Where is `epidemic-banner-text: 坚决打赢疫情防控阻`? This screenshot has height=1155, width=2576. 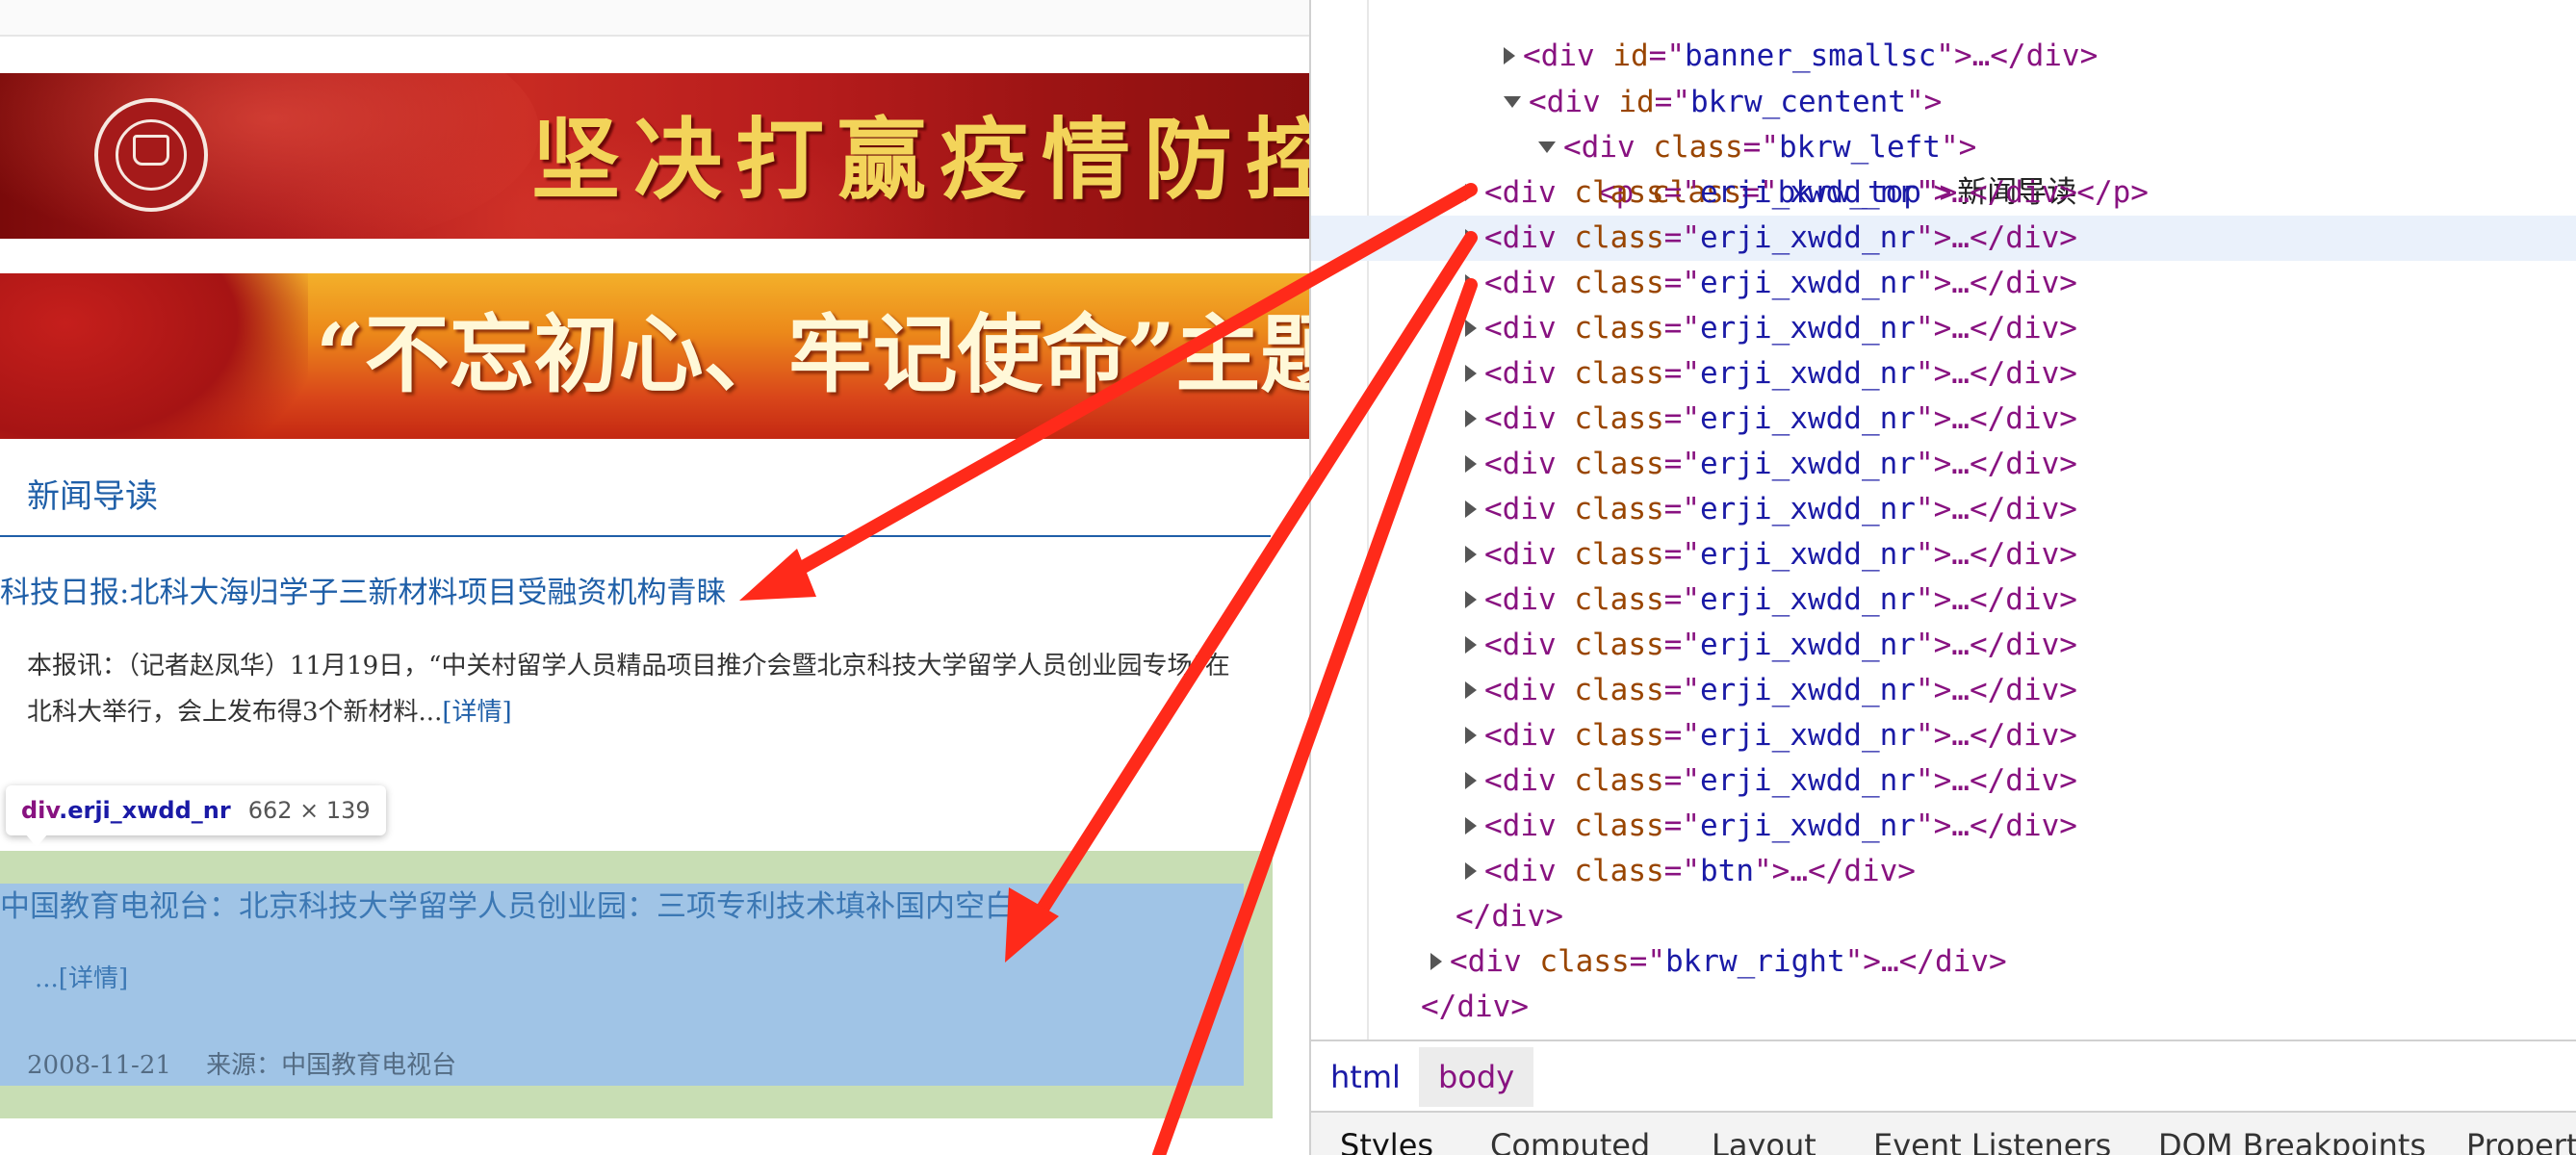 epidemic-banner-text: 坚决打赢疫情防控阻 is located at coordinates (920, 160).